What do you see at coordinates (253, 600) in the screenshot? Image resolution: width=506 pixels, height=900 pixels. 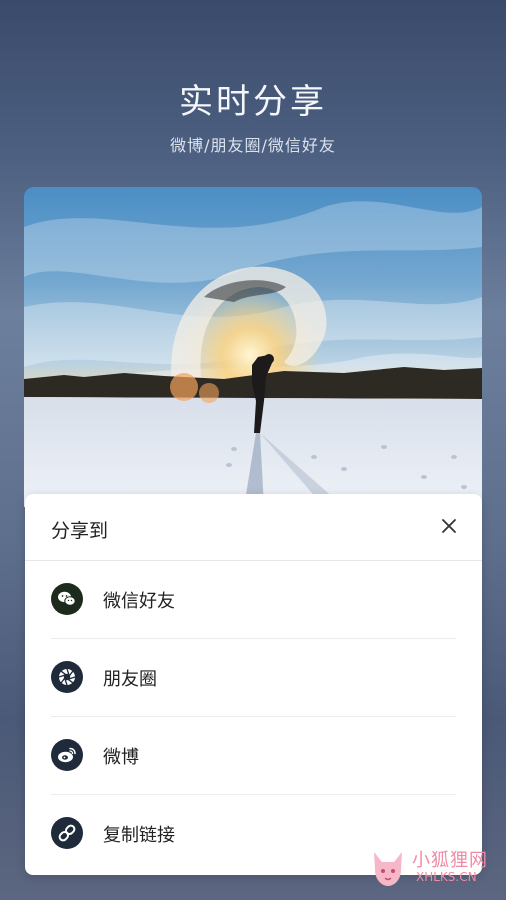 I see `share-option-wechat-friends: 微信好友` at bounding box center [253, 600].